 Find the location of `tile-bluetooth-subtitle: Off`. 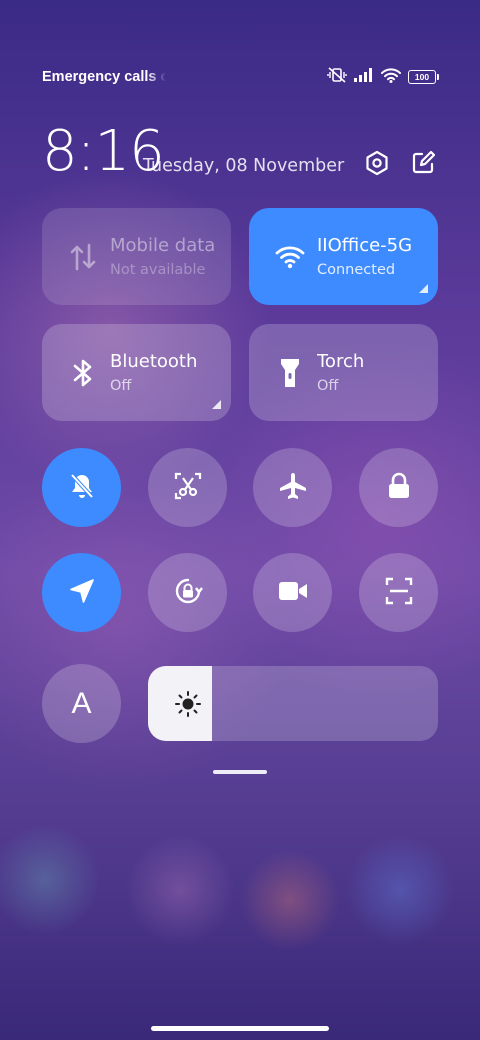

tile-bluetooth-subtitle: Off is located at coordinates (121, 386).